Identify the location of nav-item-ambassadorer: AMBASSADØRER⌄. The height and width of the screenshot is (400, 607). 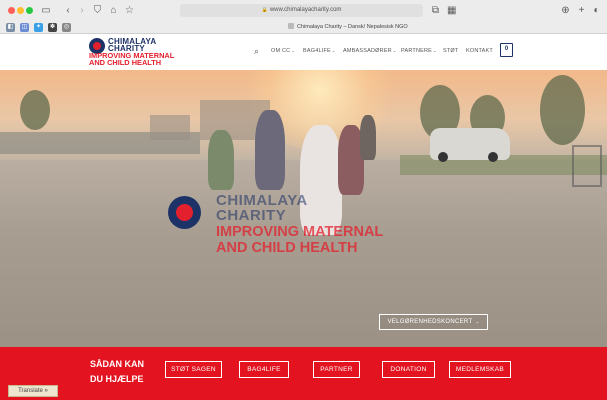
(369, 51).